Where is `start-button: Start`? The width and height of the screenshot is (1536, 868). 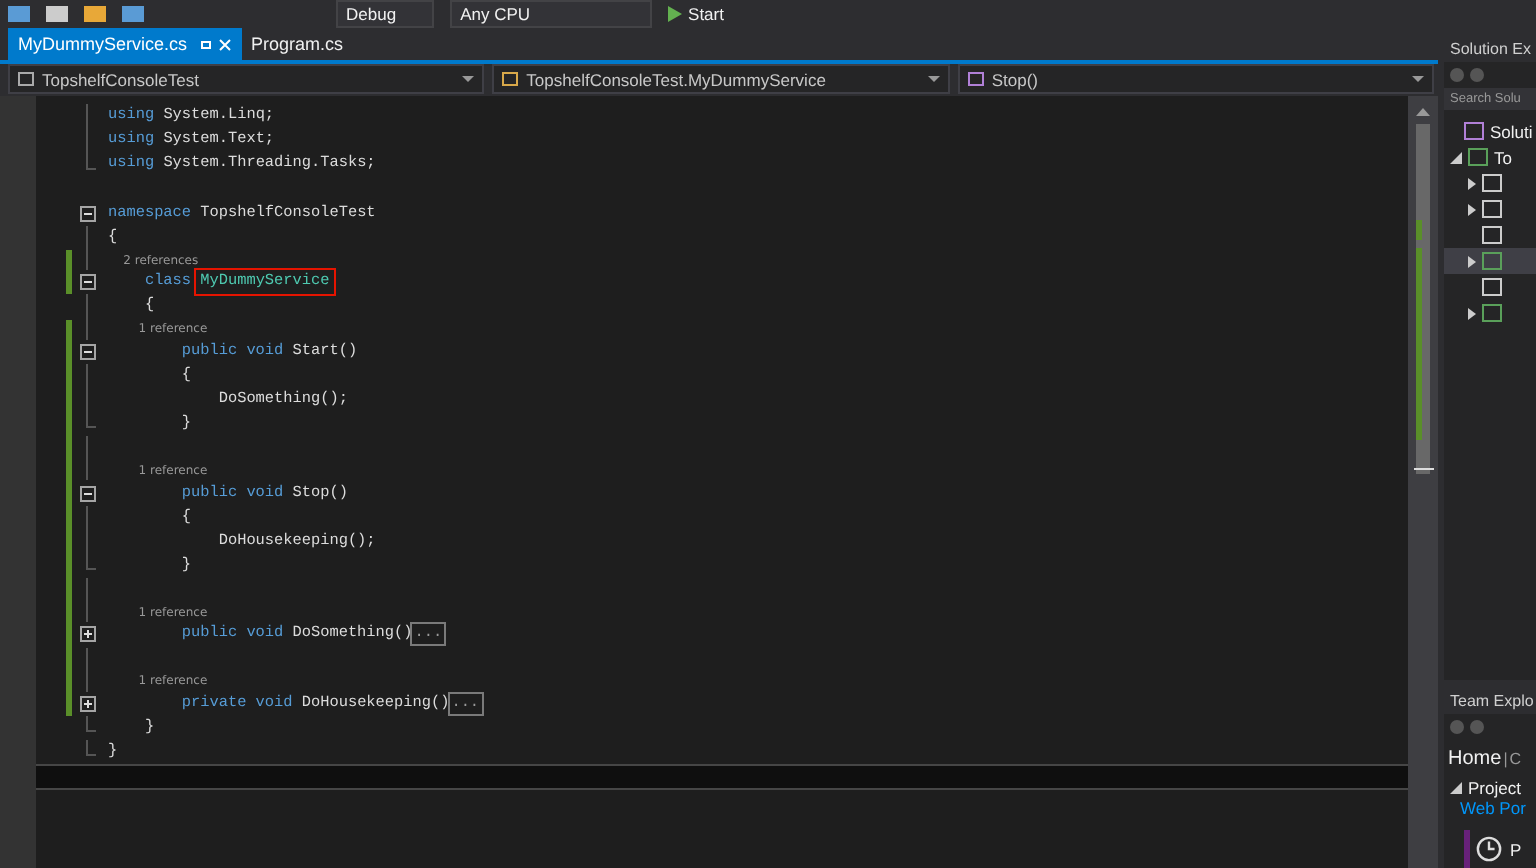
start-button: Start is located at coordinates (696, 13).